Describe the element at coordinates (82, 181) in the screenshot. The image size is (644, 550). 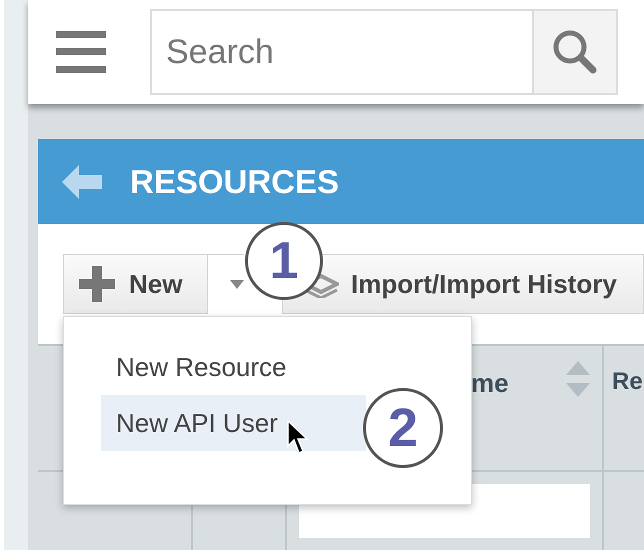
I see `back-arrow-icon` at that location.